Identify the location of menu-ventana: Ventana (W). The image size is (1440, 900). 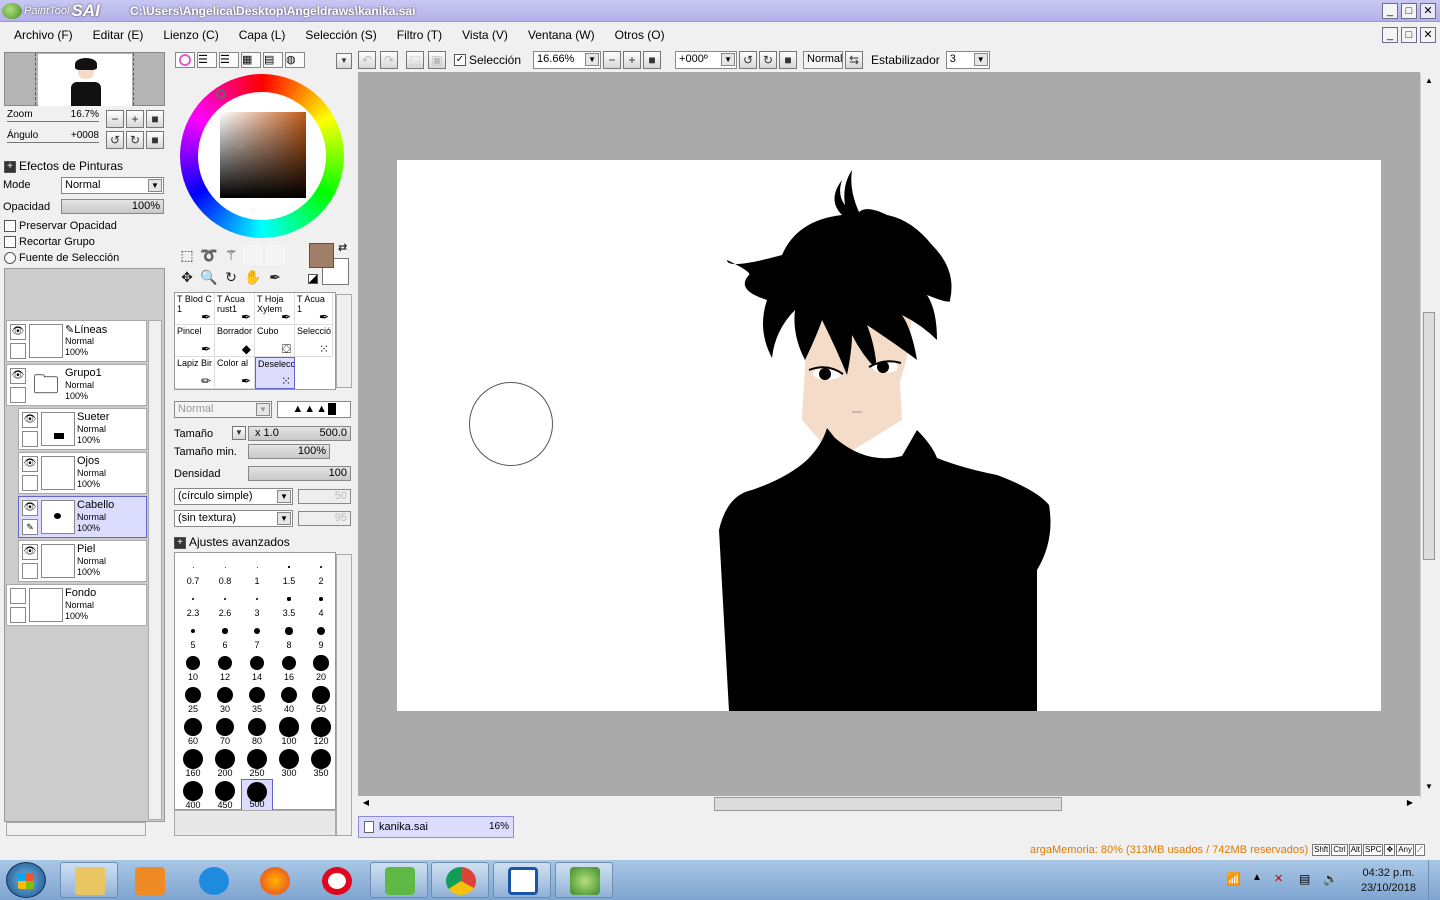
(561, 35).